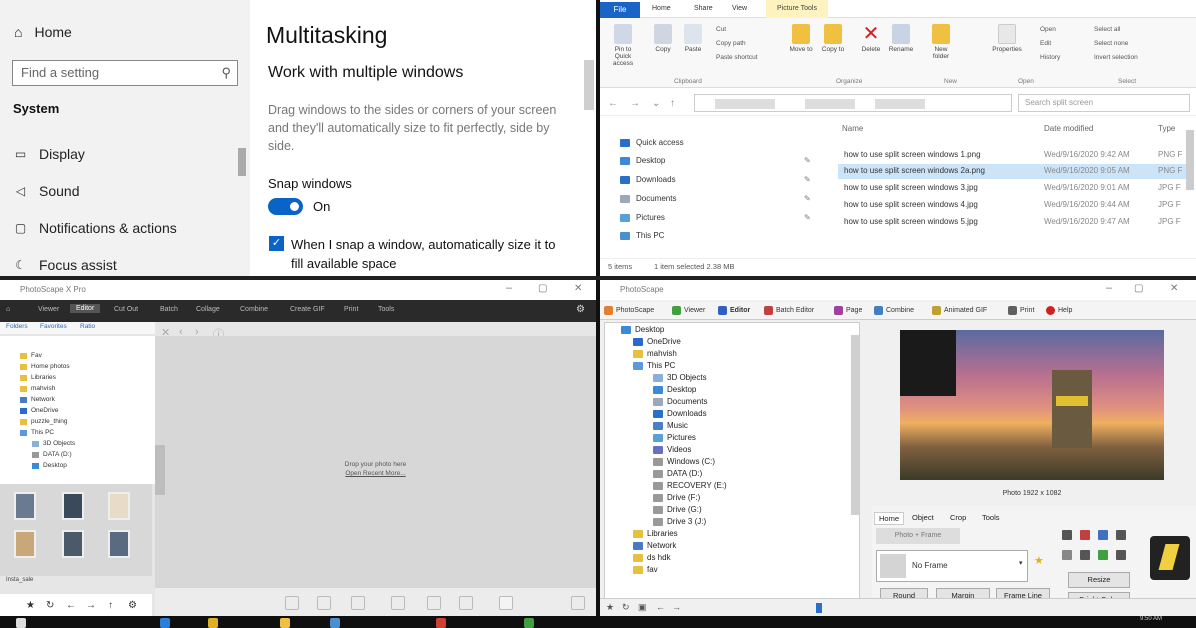  What do you see at coordinates (731, 43) in the screenshot?
I see `copy-path-button: Copy path` at bounding box center [731, 43].